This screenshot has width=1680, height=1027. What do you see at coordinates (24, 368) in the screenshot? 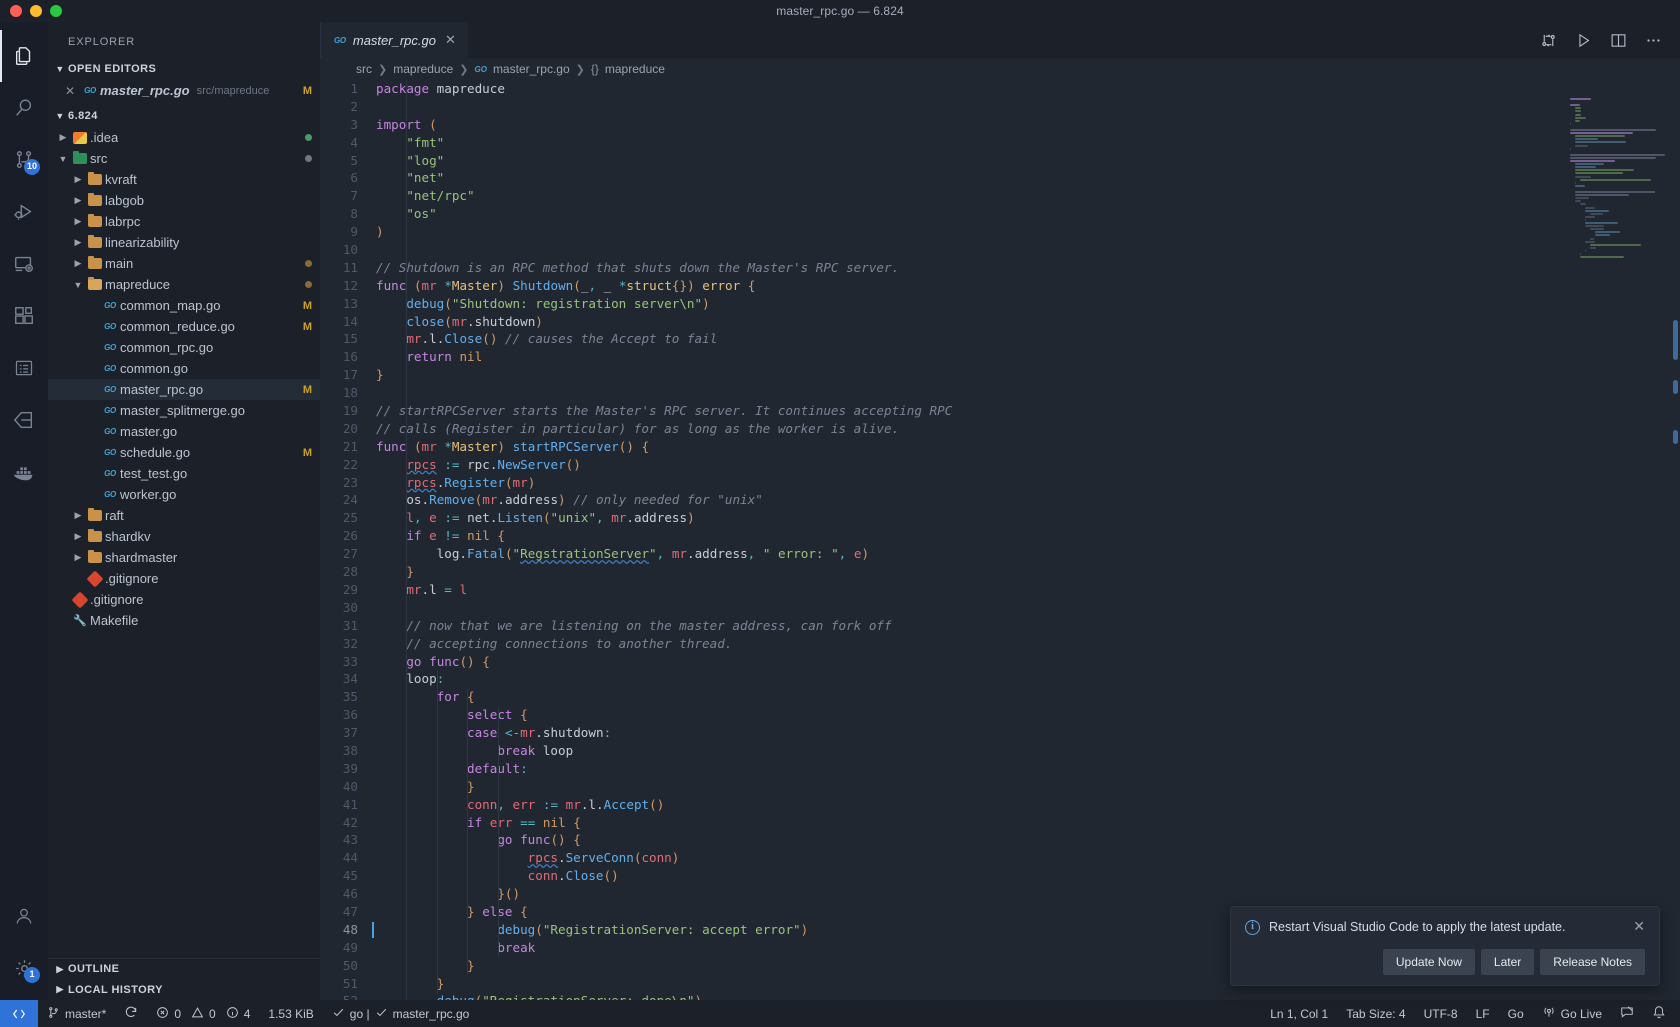
I see `activity-item-test-explorer` at bounding box center [24, 368].